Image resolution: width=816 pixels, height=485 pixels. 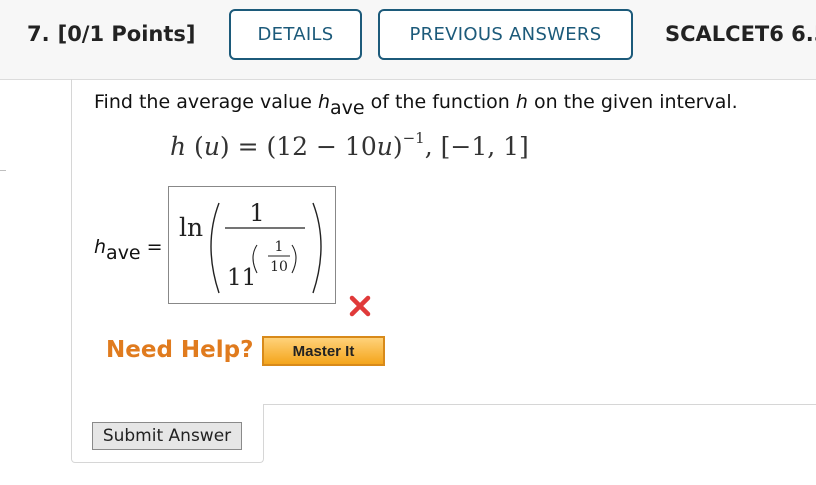 I want to click on exp-right-paren, so click(x=294, y=259).